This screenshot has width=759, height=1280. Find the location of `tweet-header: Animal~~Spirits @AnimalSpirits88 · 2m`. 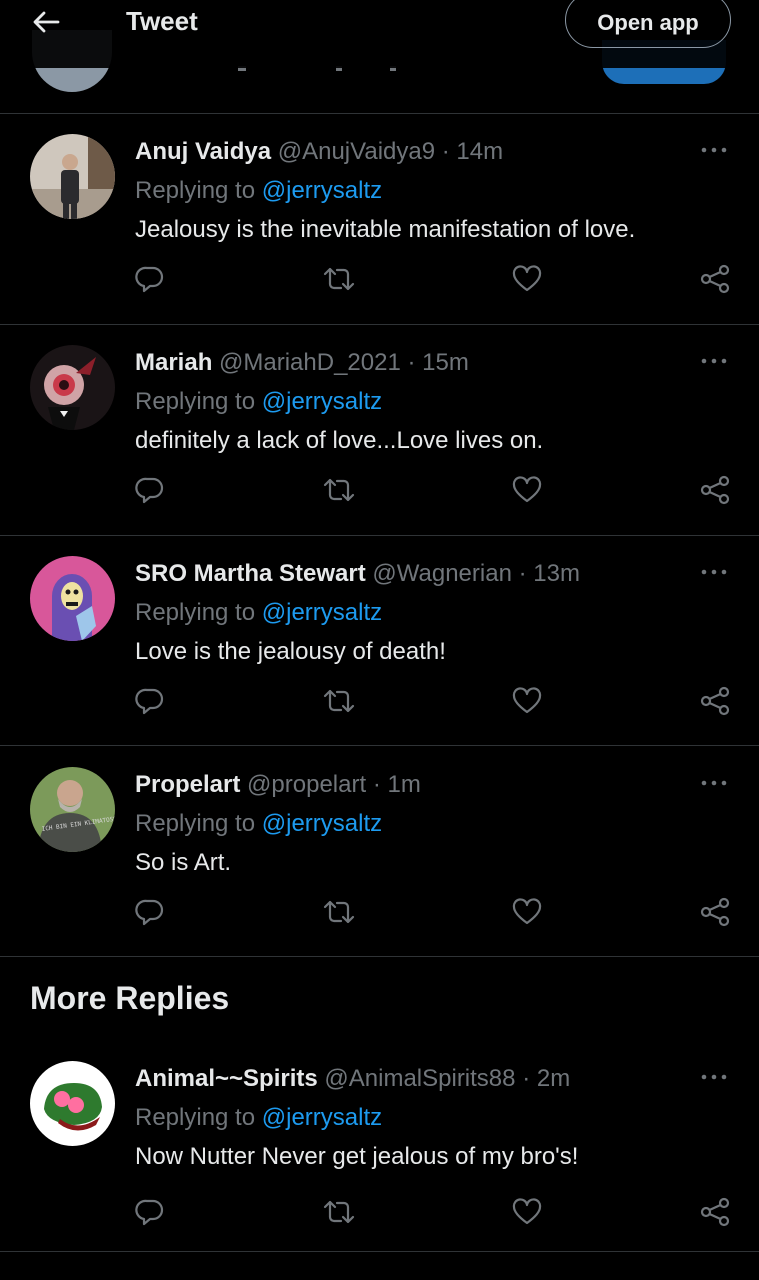

tweet-header: Animal~~Spirits @AnimalSpirits88 · 2m is located at coordinates (352, 1079).